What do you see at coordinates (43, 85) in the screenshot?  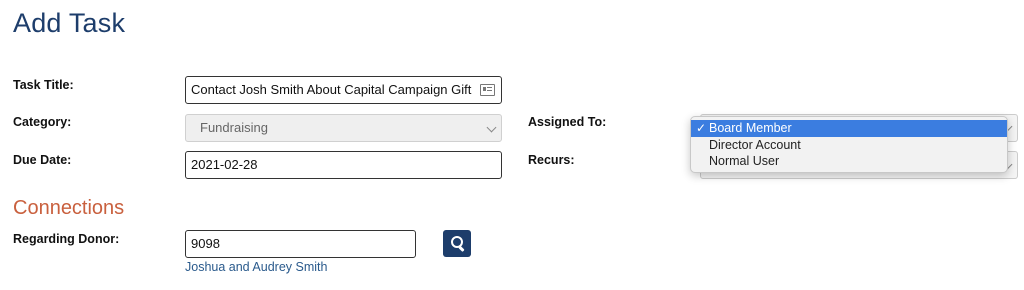 I see `task-title-label: Task Title:` at bounding box center [43, 85].